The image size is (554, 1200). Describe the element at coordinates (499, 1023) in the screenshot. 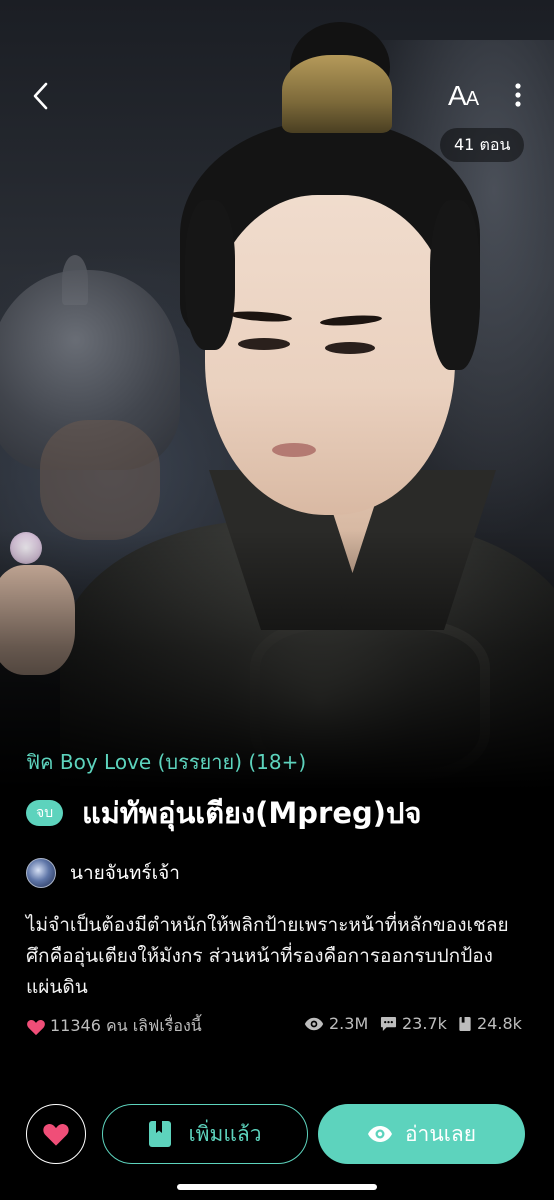

I see `bookmarks-count: 24.8k` at that location.